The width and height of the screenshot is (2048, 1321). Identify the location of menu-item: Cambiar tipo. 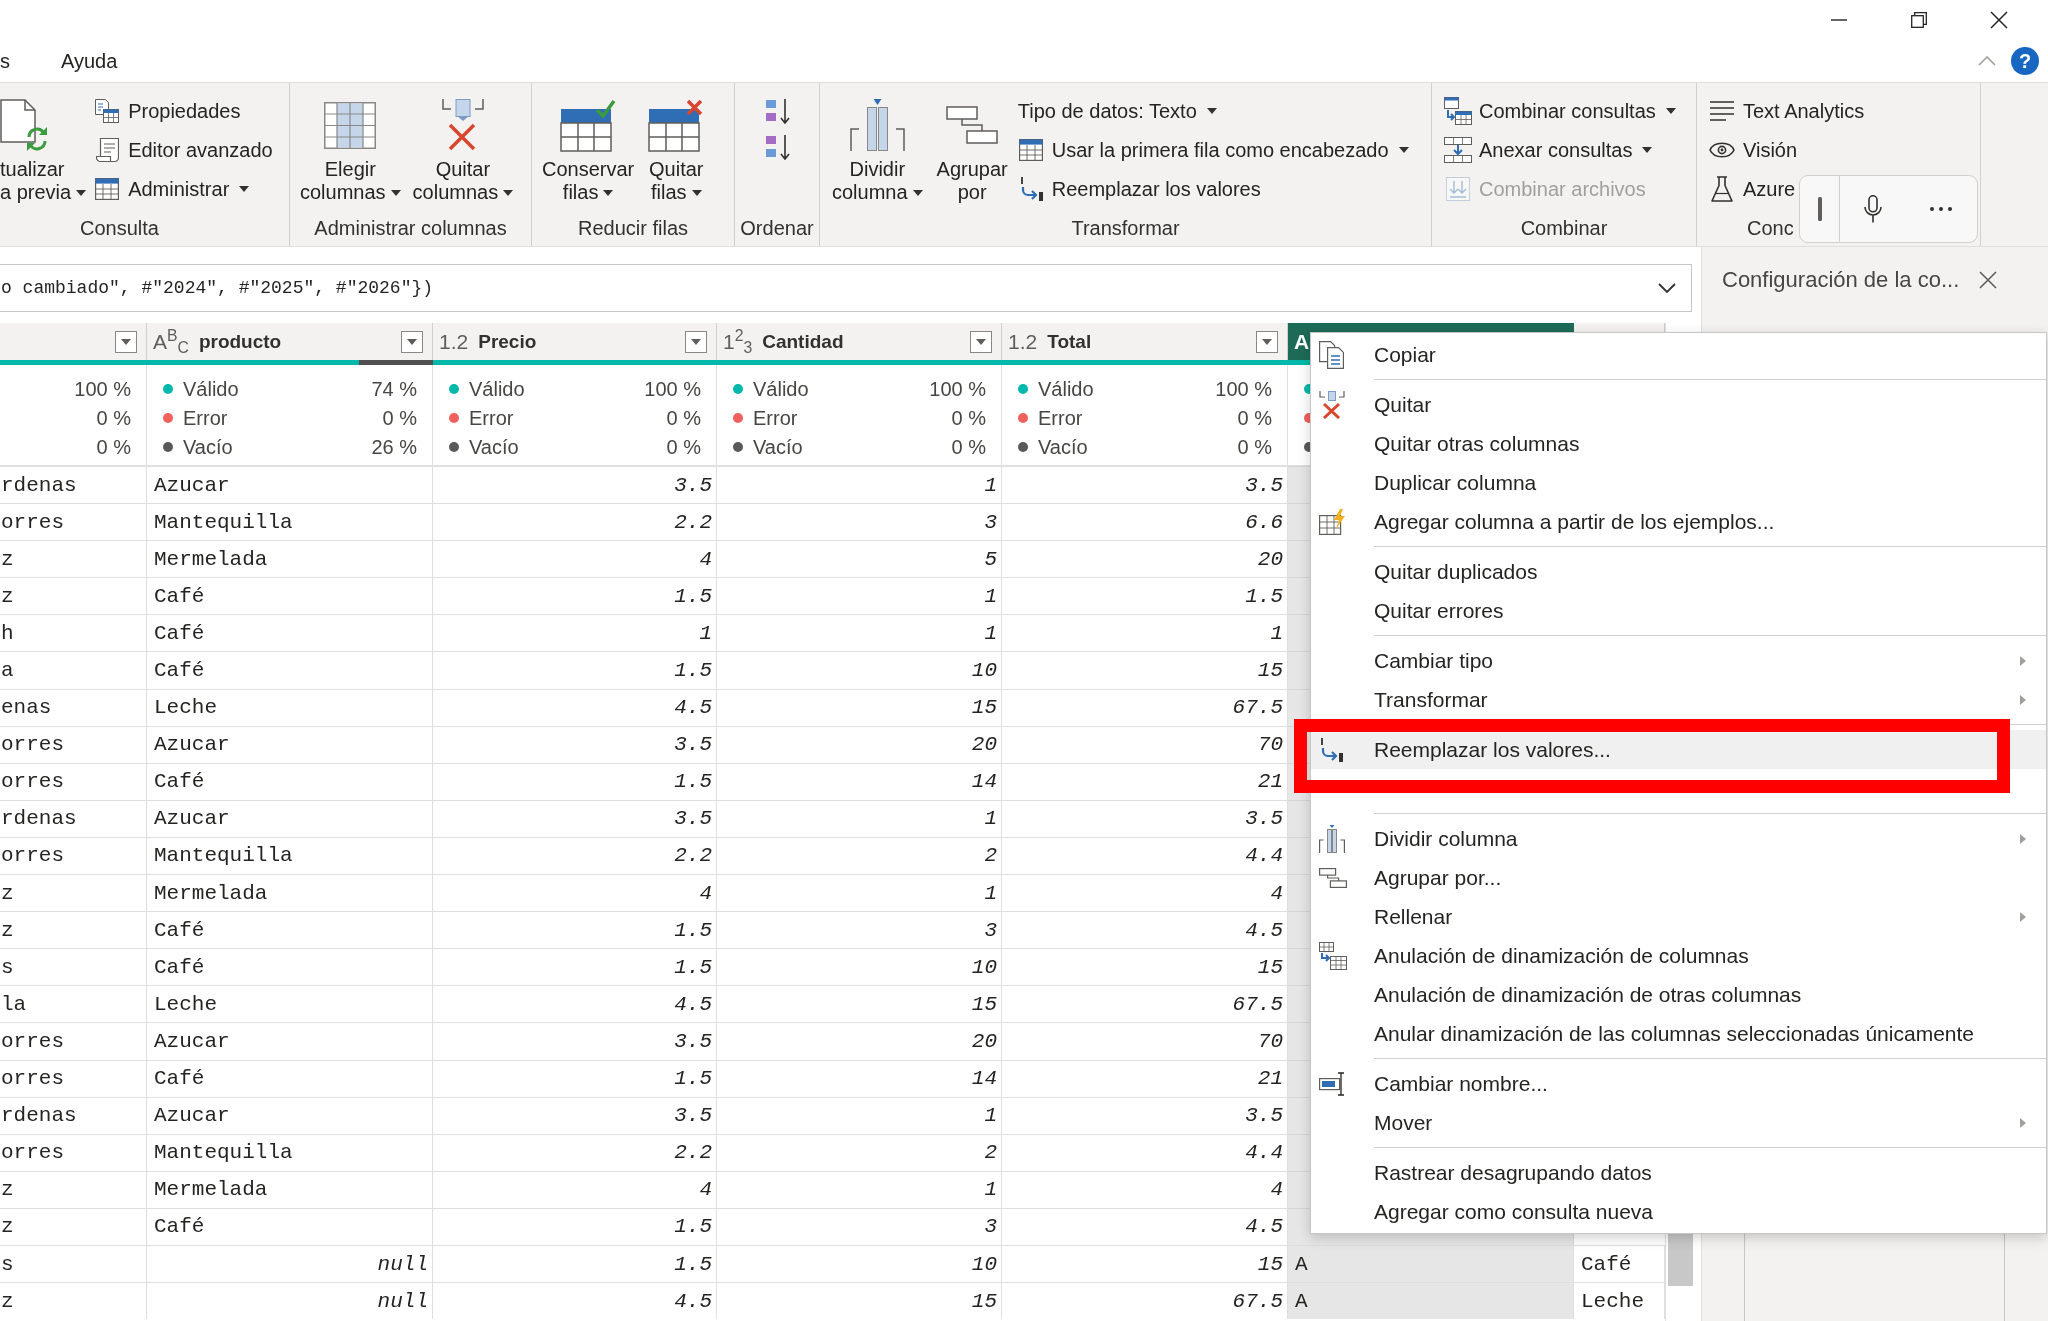
(1678, 660).